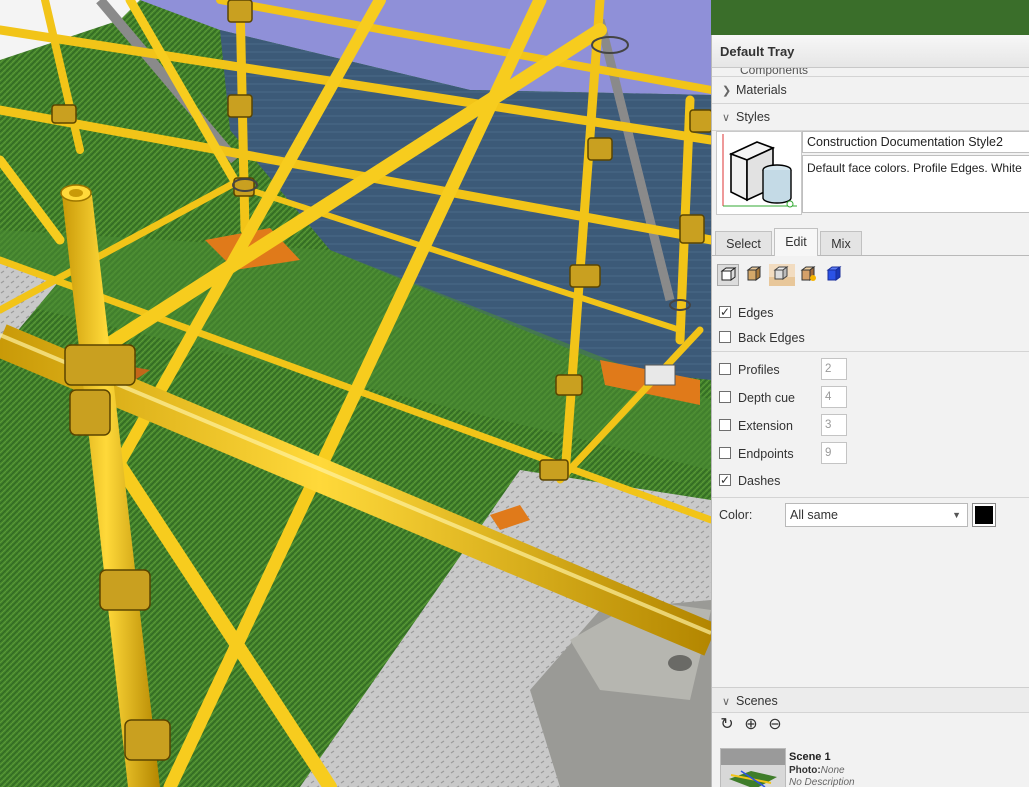 The image size is (1029, 787). I want to click on profiles-width-input: 2, so click(834, 369).